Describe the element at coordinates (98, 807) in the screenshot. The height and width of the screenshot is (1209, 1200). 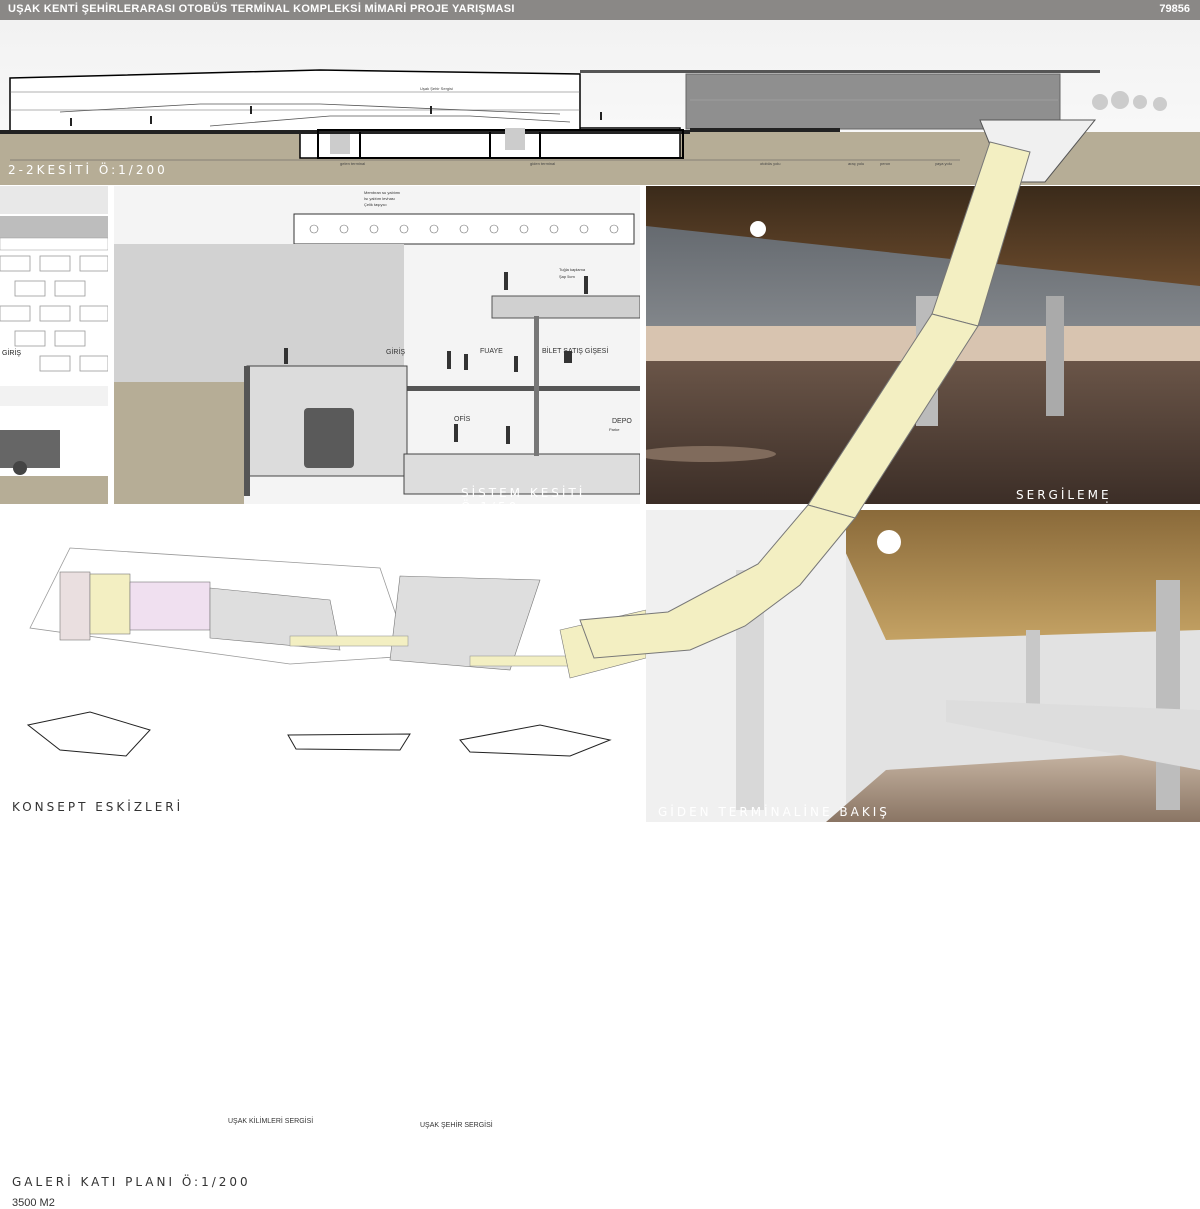
I see `sketch-caption: KONSEPT ESKİZLERİ` at that location.